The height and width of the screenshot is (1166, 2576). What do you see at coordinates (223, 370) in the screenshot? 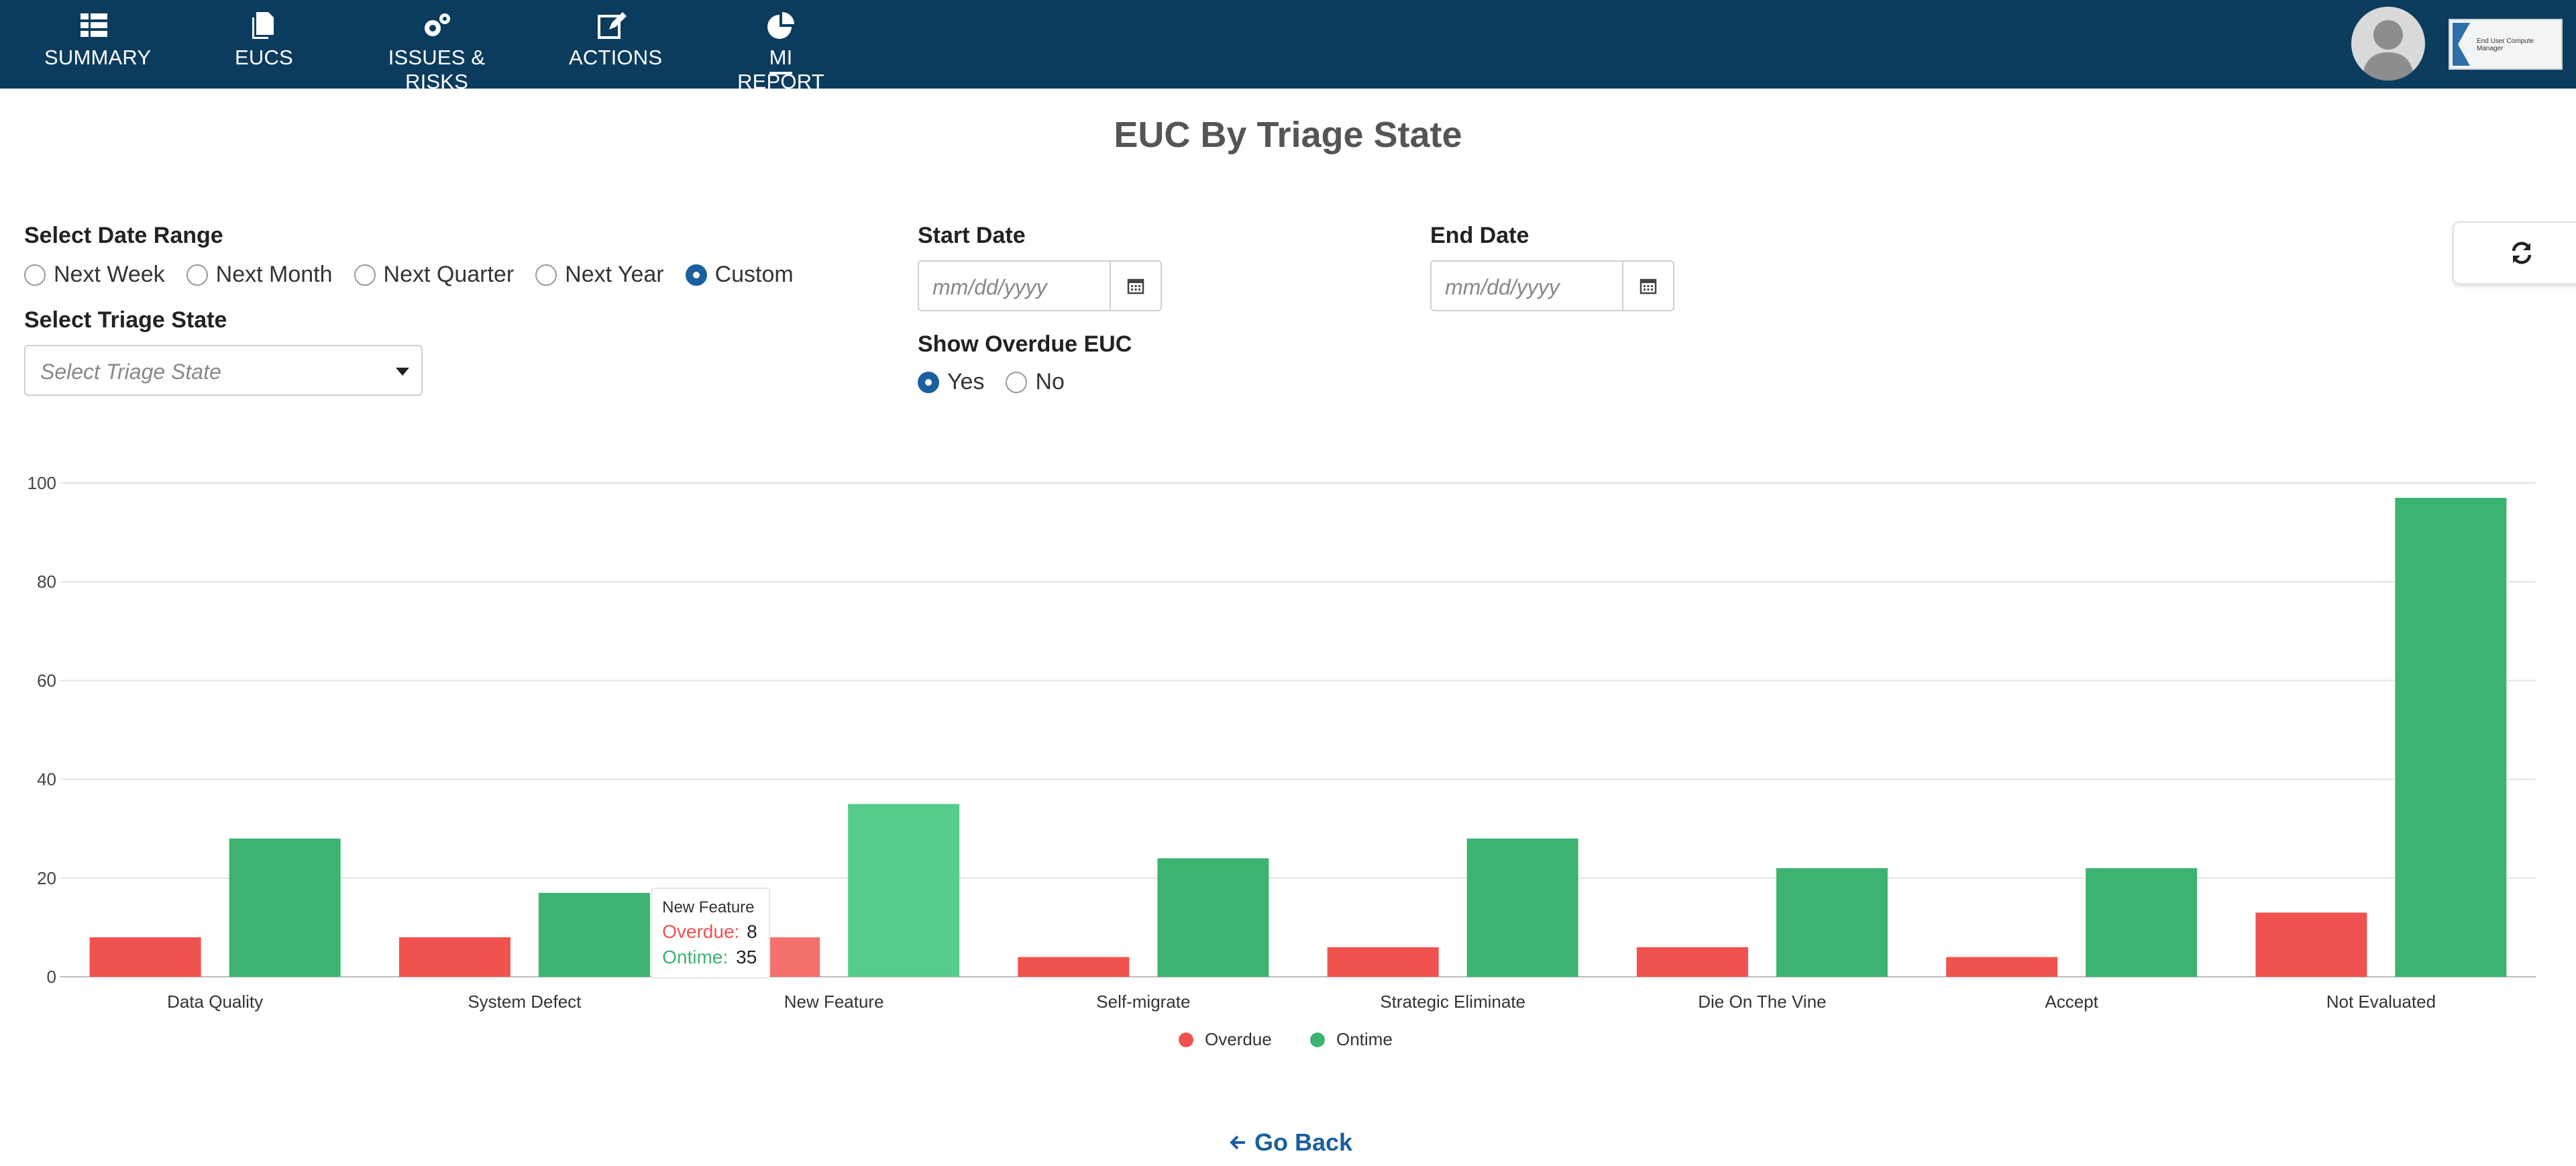
I see `triage-state-select: Select Triage State` at bounding box center [223, 370].